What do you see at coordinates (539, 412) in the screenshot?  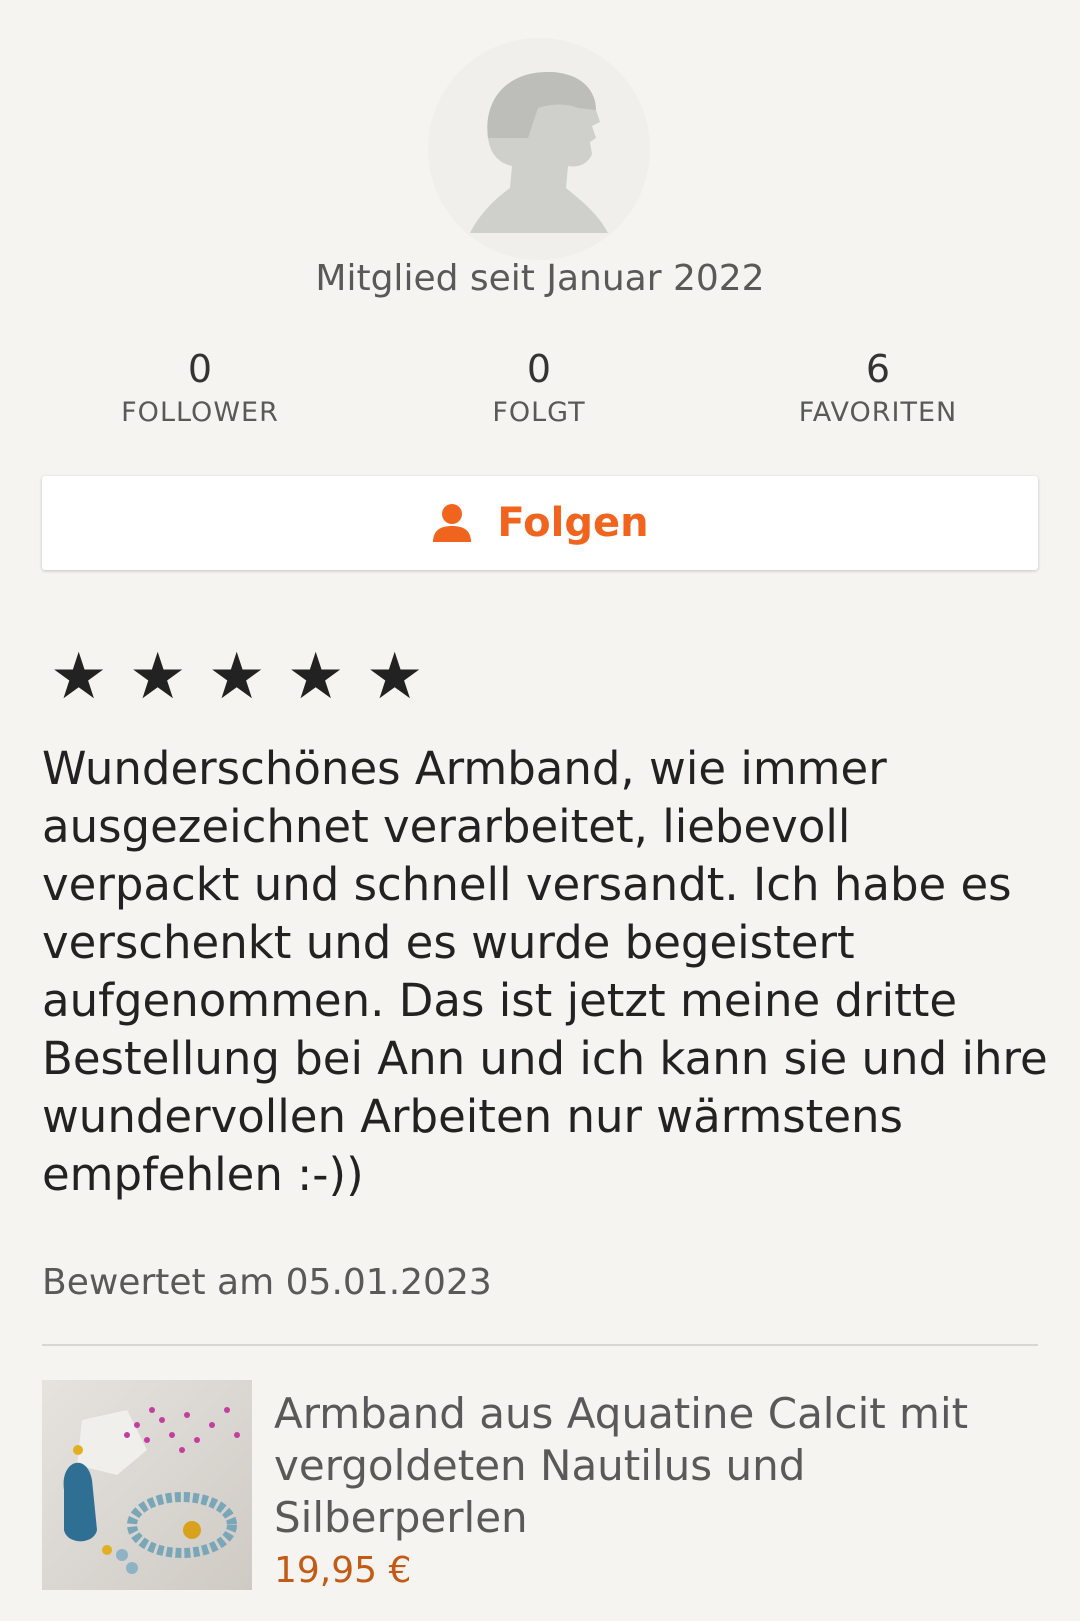 I see `stat-label: FOLGT` at bounding box center [539, 412].